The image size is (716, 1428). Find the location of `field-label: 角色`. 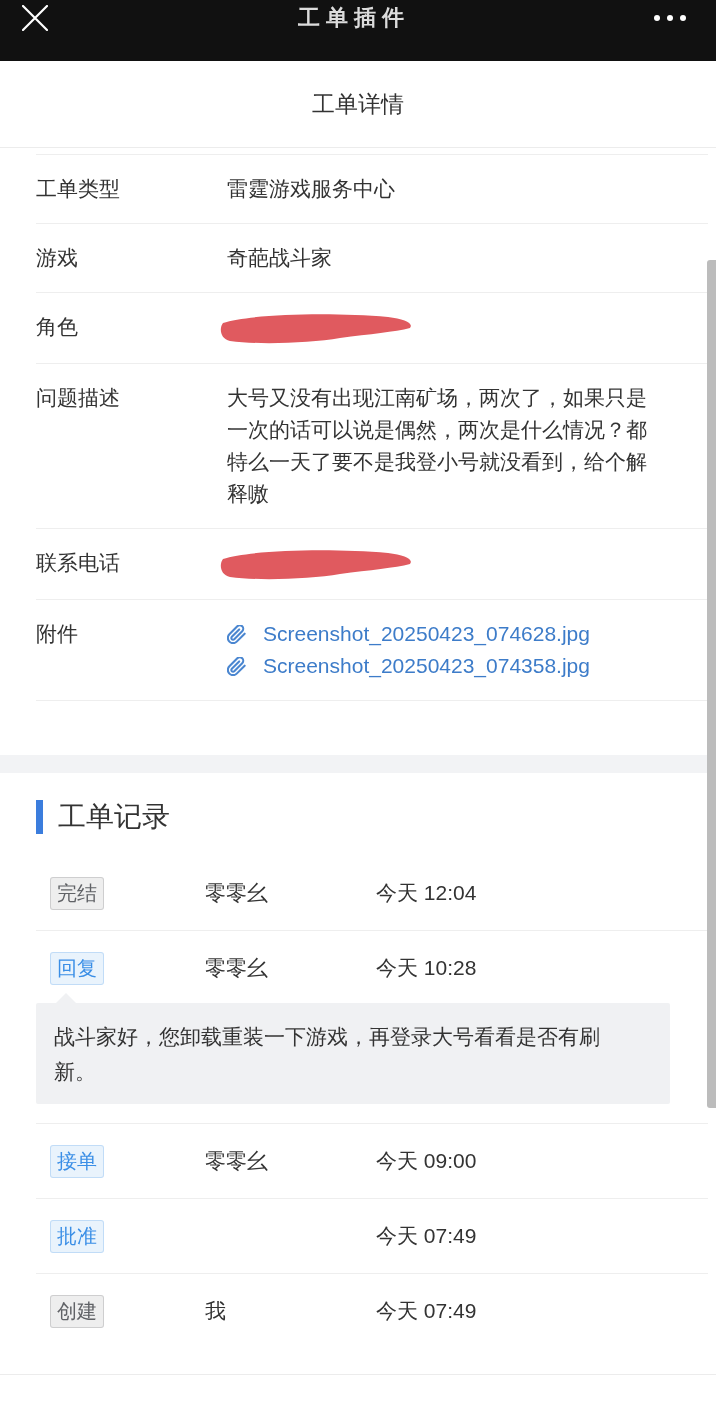

field-label: 角色 is located at coordinates (57, 327).